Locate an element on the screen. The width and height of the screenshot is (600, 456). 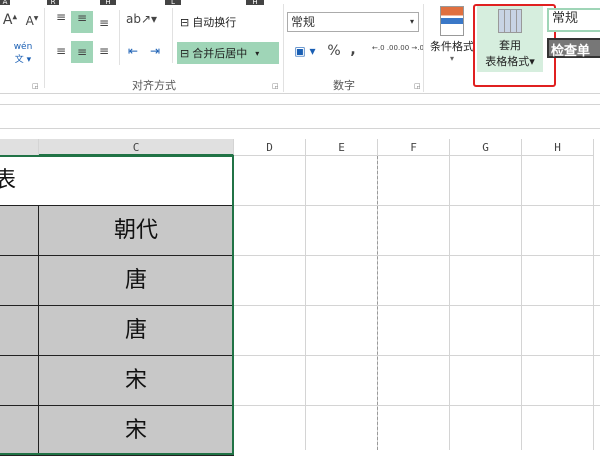
merge-center-label: 合并后居中 is located at coordinates (220, 53).